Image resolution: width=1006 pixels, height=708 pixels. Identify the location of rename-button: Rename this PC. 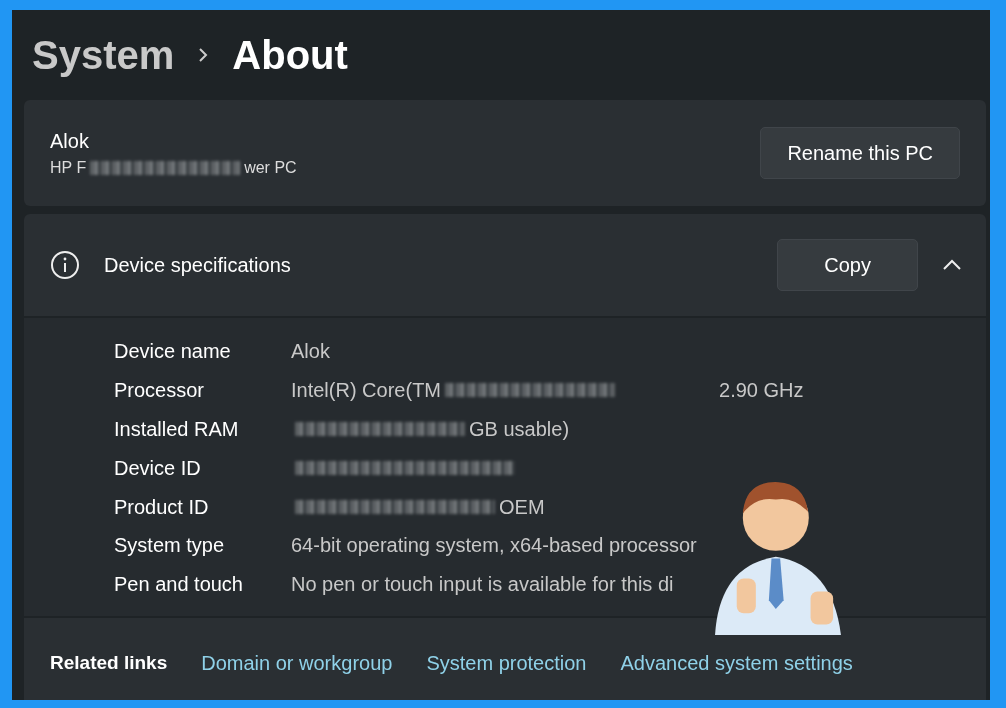
(860, 153).